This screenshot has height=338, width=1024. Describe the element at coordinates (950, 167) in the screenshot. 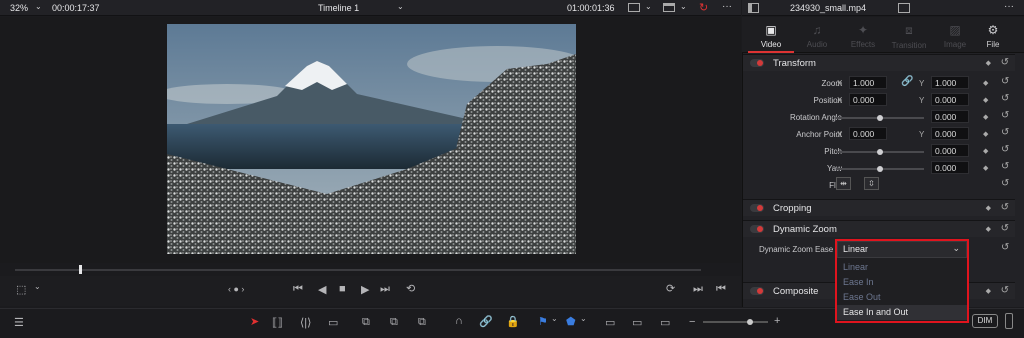

I see `yaw-field: 0.000` at that location.